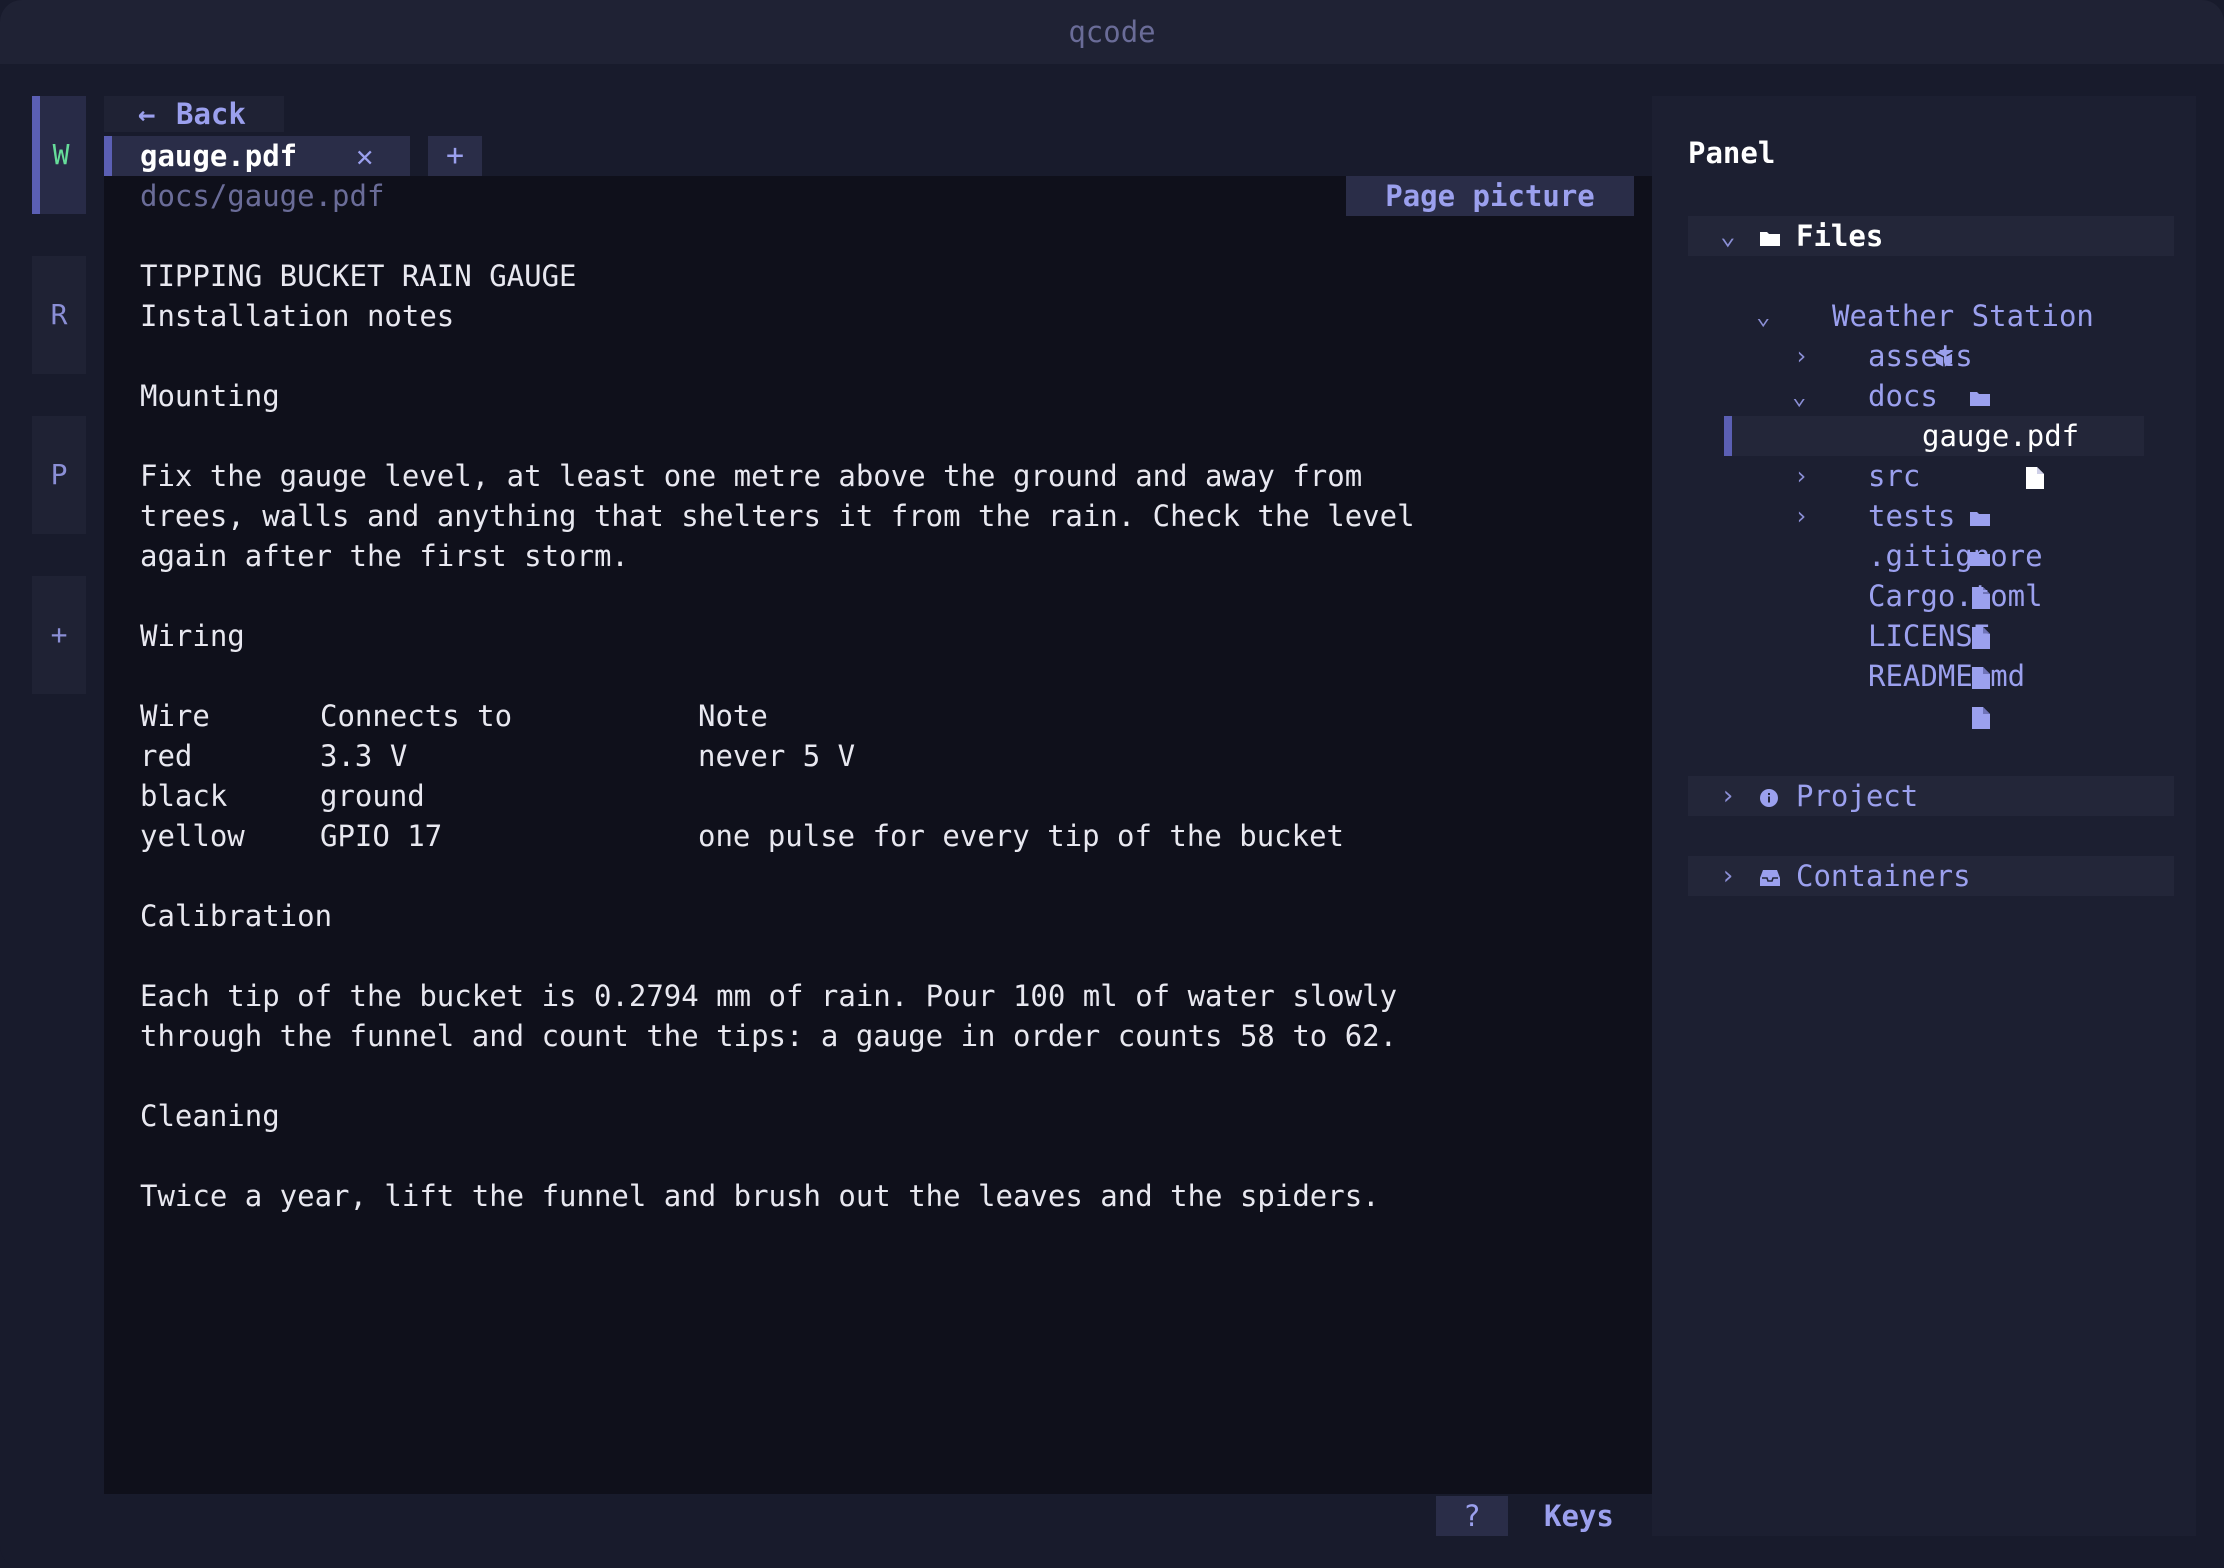 The width and height of the screenshot is (2224, 1568). Describe the element at coordinates (59, 635) in the screenshot. I see `rail-add-button: +` at that location.